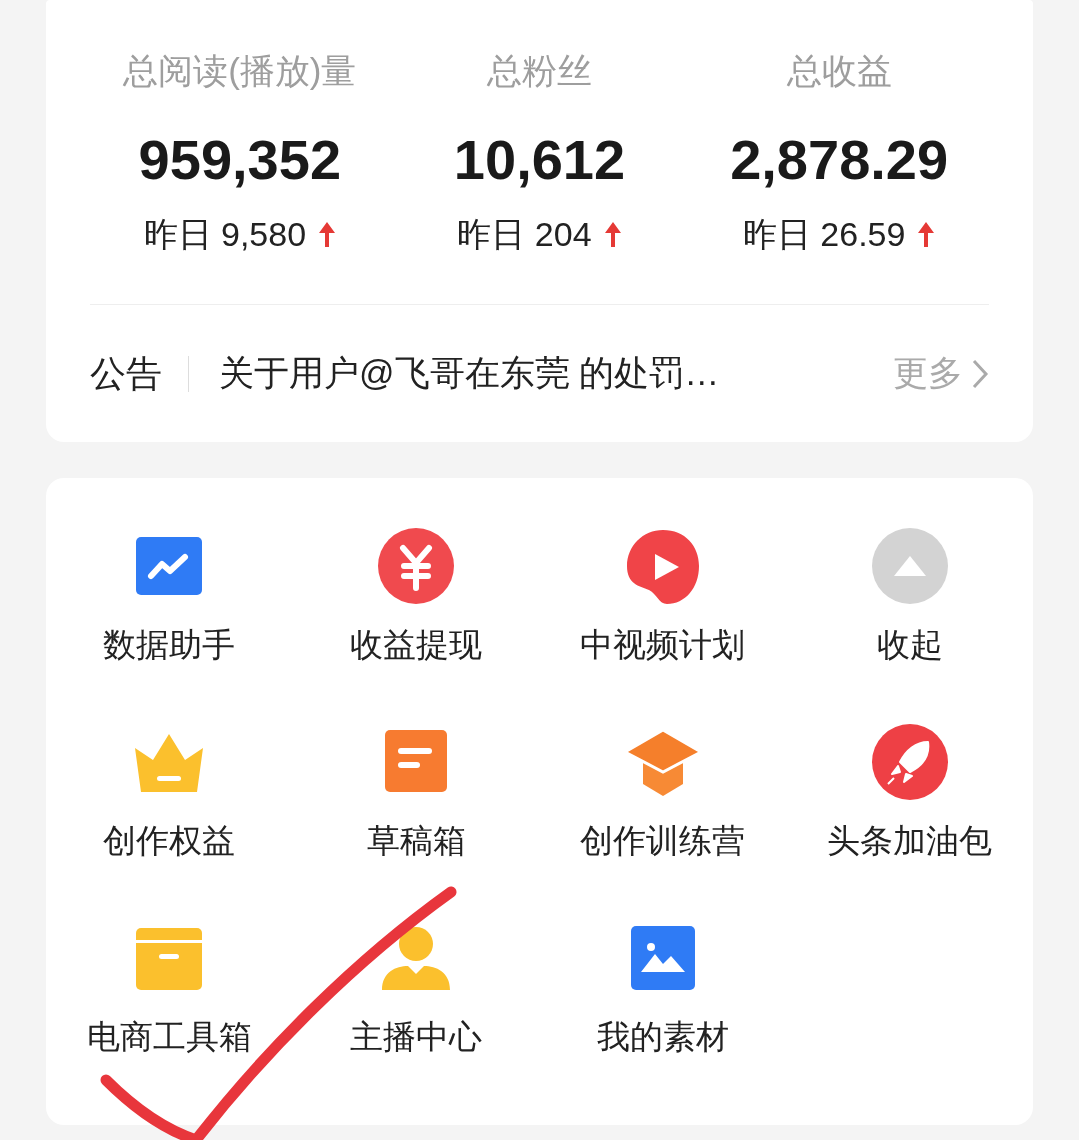 This screenshot has height=1140, width=1079. Describe the element at coordinates (909, 822) in the screenshot. I see `tool-item: 头条加油包` at that location.